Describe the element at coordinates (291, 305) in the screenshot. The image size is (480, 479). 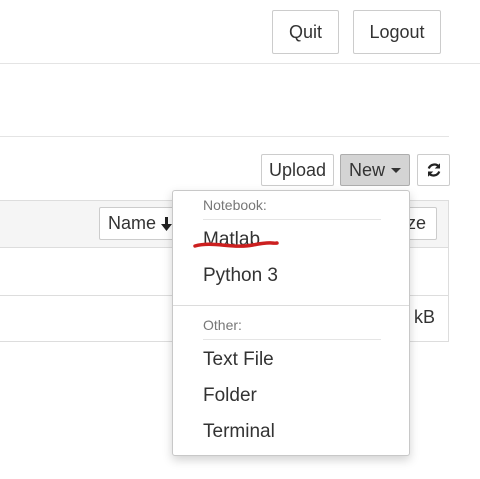
I see `menu-section-divider` at that location.